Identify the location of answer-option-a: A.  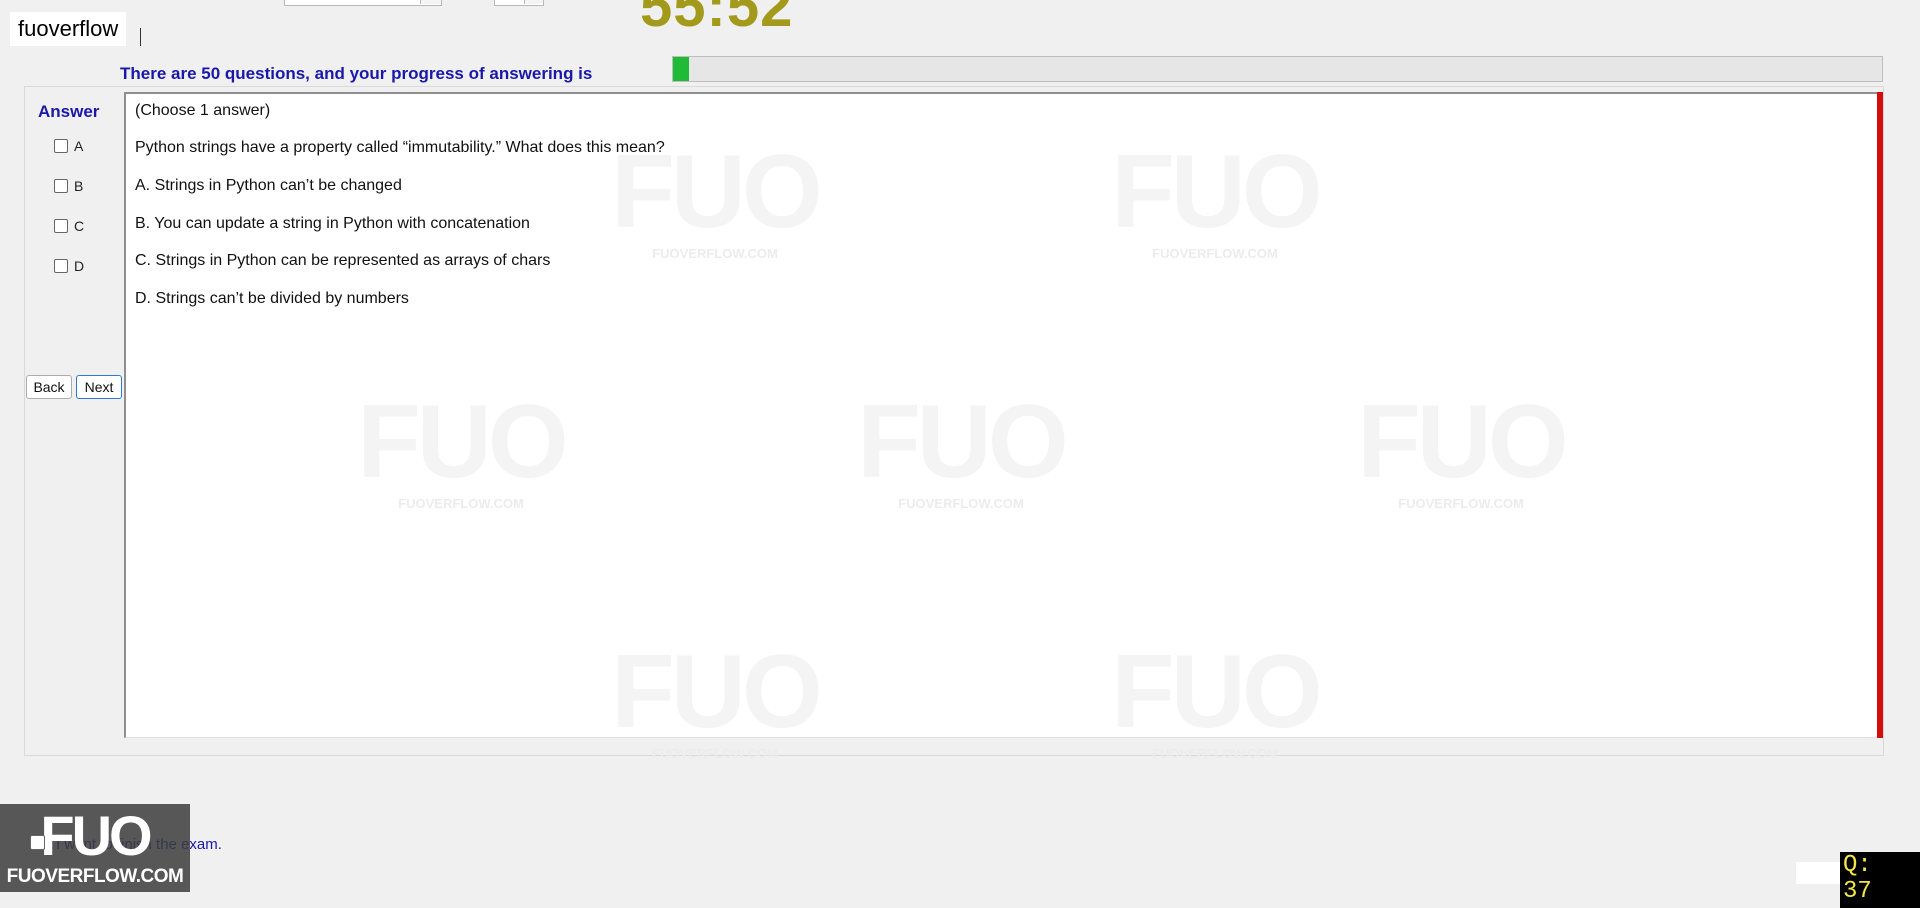
(68, 146).